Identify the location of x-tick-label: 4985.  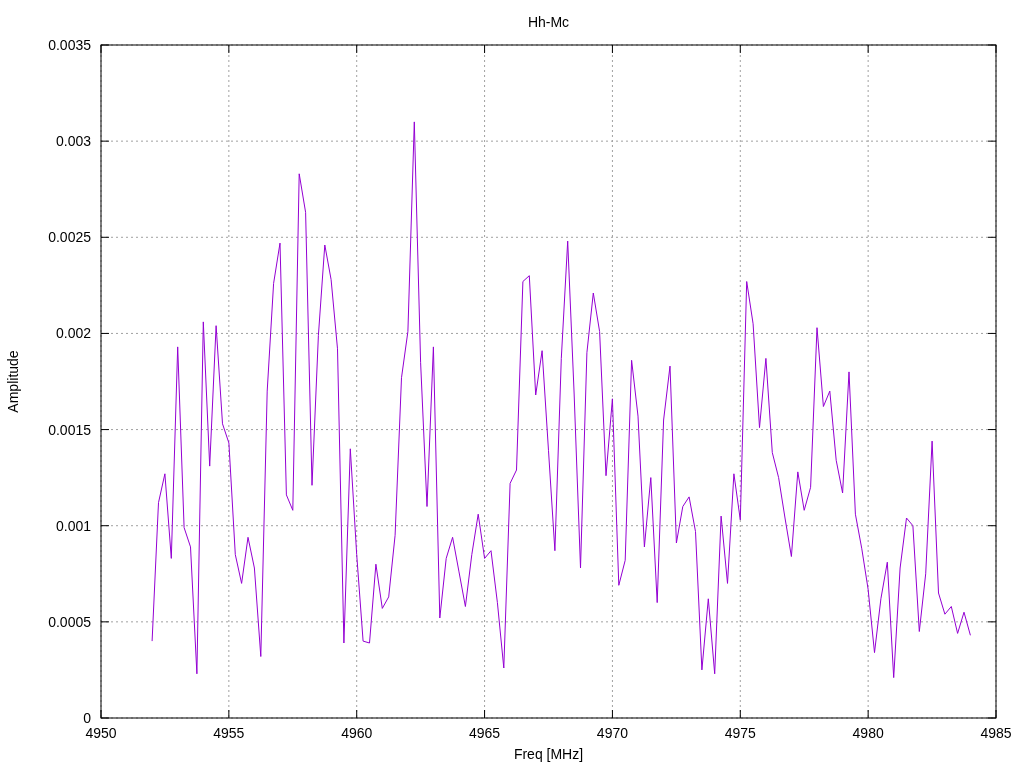
(996, 733).